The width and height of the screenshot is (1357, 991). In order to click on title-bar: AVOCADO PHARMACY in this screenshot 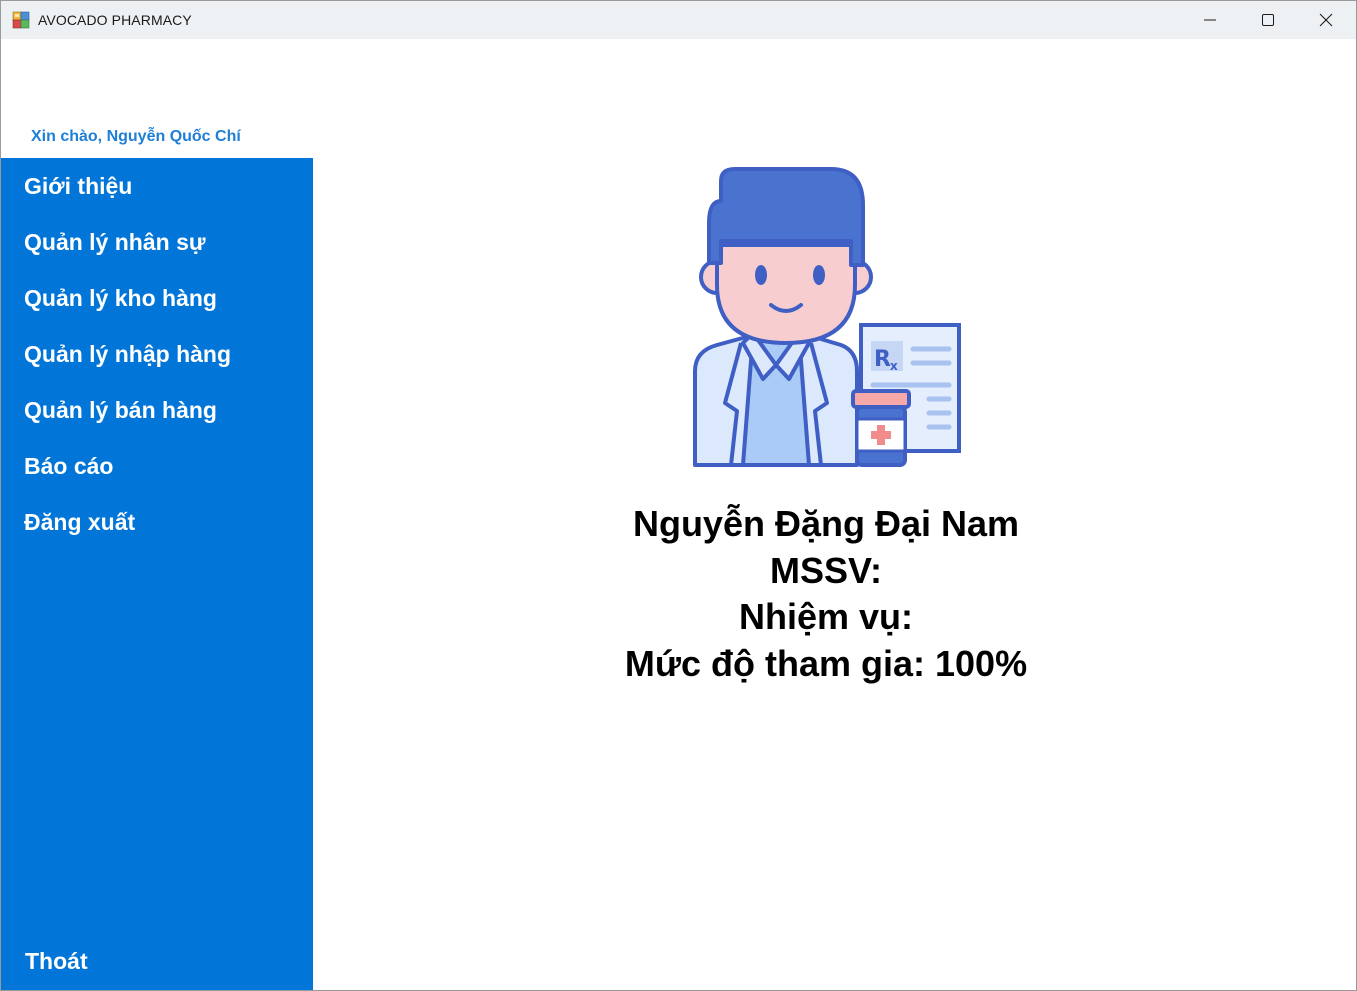, I will do `click(678, 20)`.